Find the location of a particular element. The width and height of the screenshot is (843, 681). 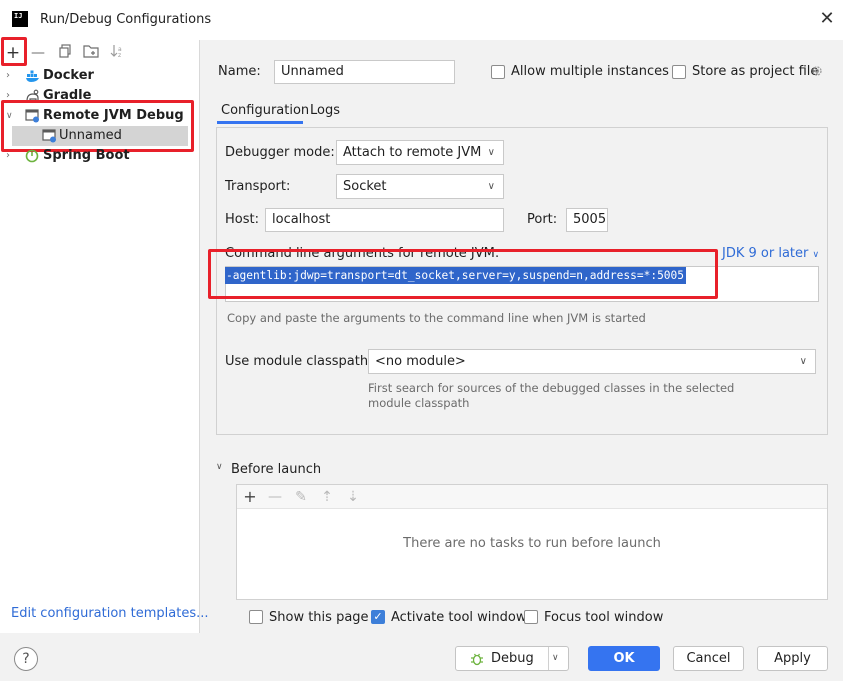

port-label: Port: is located at coordinates (542, 219).